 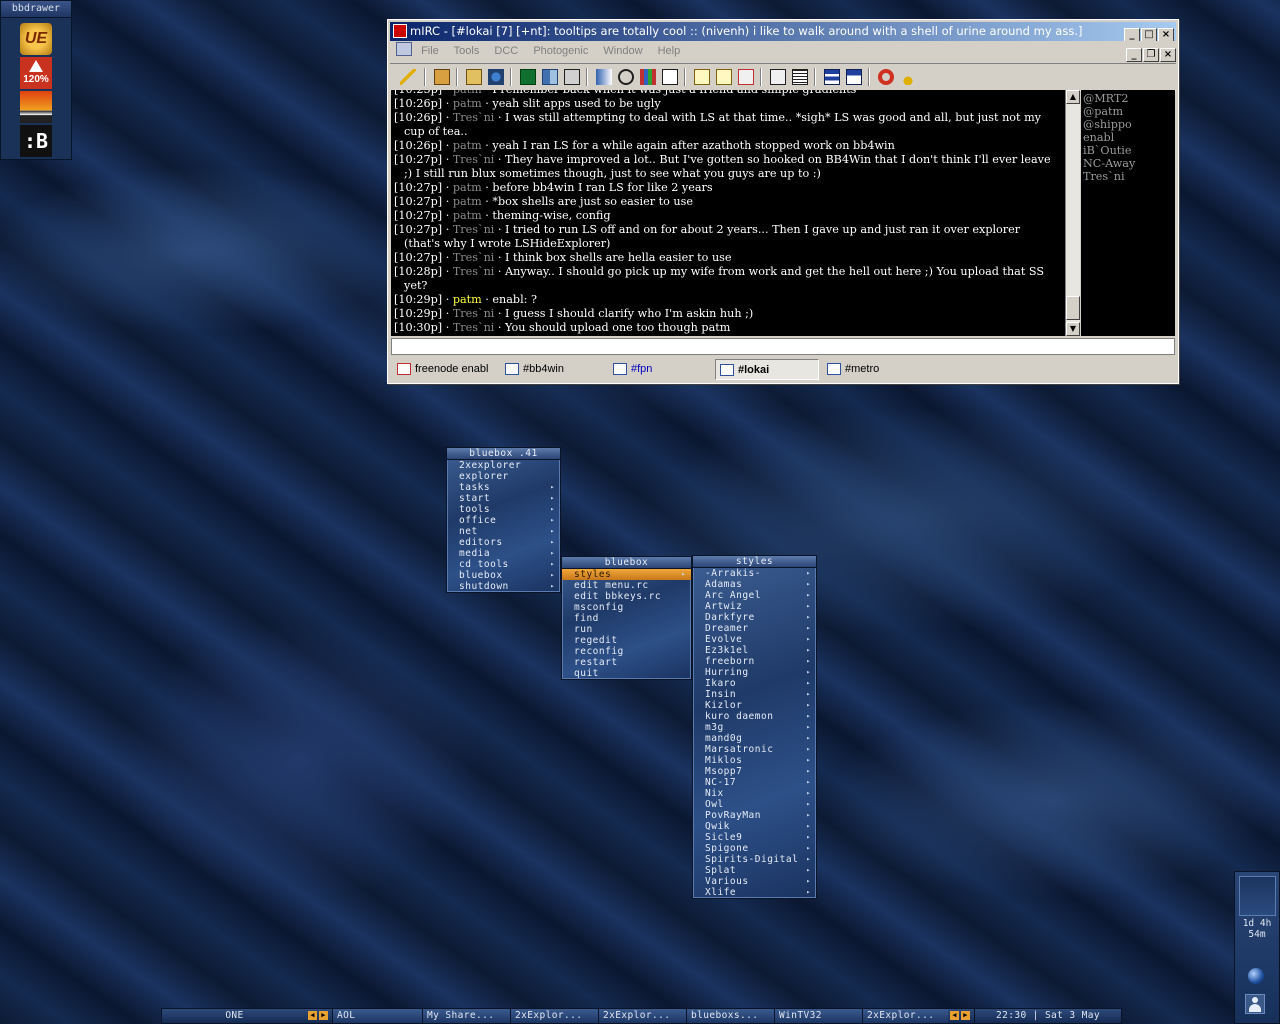 What do you see at coordinates (754, 705) in the screenshot?
I see `menu-item-kizlor: Kizlor ▸` at bounding box center [754, 705].